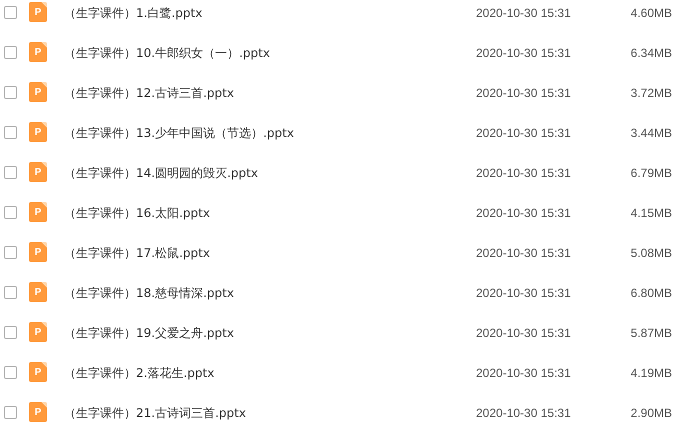 This screenshot has width=683, height=424. What do you see at coordinates (270, 53) in the screenshot?
I see `file-name: （生字课件）10.牛郎织女（一）.pptx` at bounding box center [270, 53].